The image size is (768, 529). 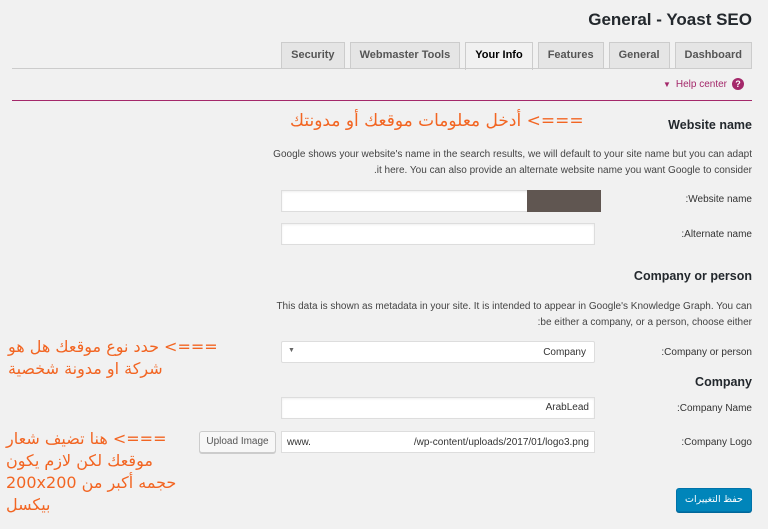 I want to click on company-logo-label: :Company Logo, so click(x=716, y=442).